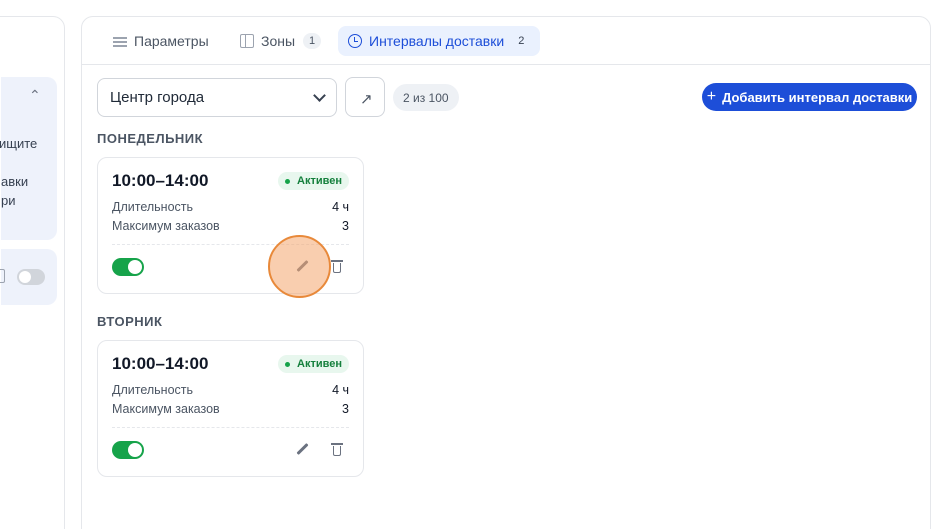 This screenshot has width=947, height=529. What do you see at coordinates (319, 95) in the screenshot?
I see `chevron-down-icon` at bounding box center [319, 95].